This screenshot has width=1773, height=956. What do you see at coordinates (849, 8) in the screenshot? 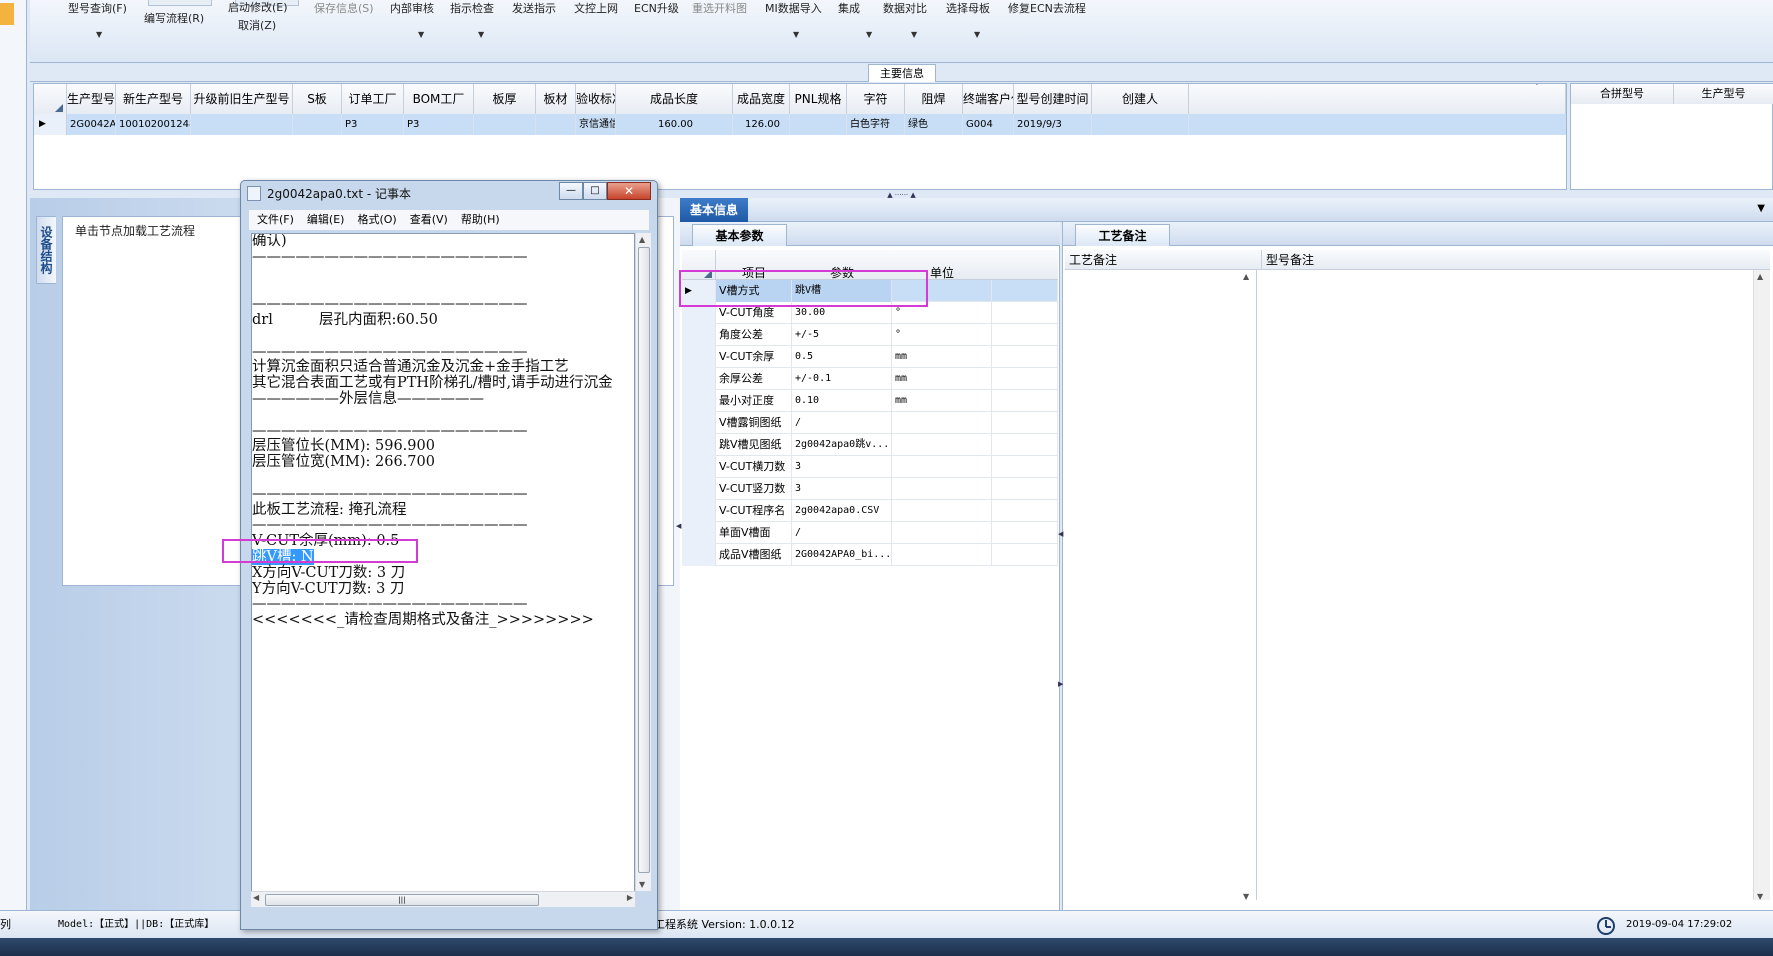
I see `ribbon-button-12: 集成` at bounding box center [849, 8].